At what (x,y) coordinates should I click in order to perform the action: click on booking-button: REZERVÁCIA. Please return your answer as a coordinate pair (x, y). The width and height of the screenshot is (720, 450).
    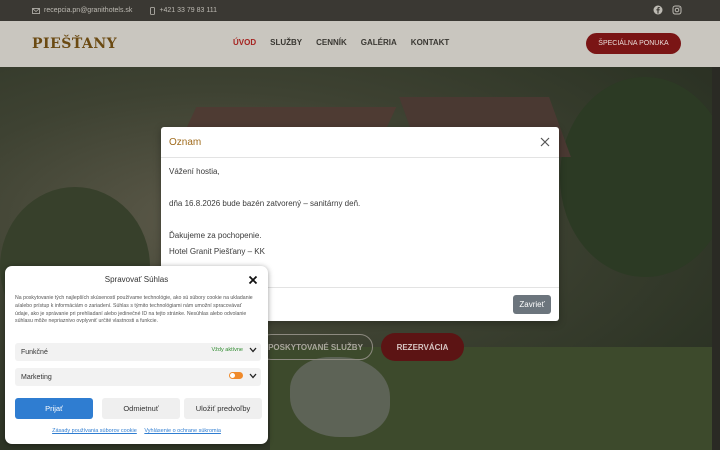
    Looking at the image, I should click on (422, 347).